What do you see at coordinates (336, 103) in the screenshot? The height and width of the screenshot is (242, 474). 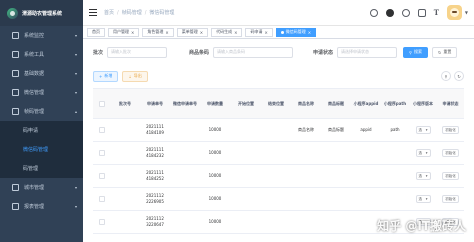 I see `col-title: 商品标题` at bounding box center [336, 103].